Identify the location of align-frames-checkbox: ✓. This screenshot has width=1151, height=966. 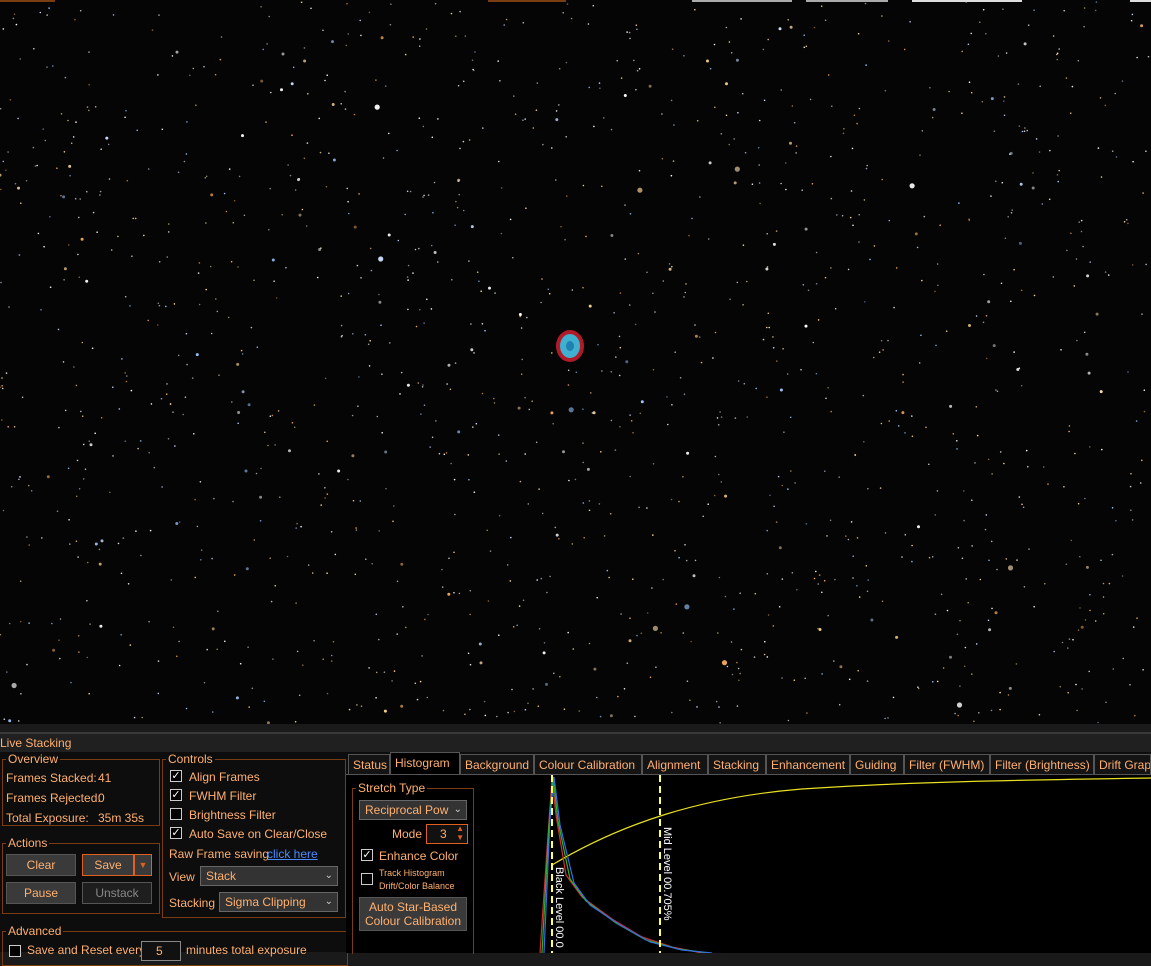
(176, 776).